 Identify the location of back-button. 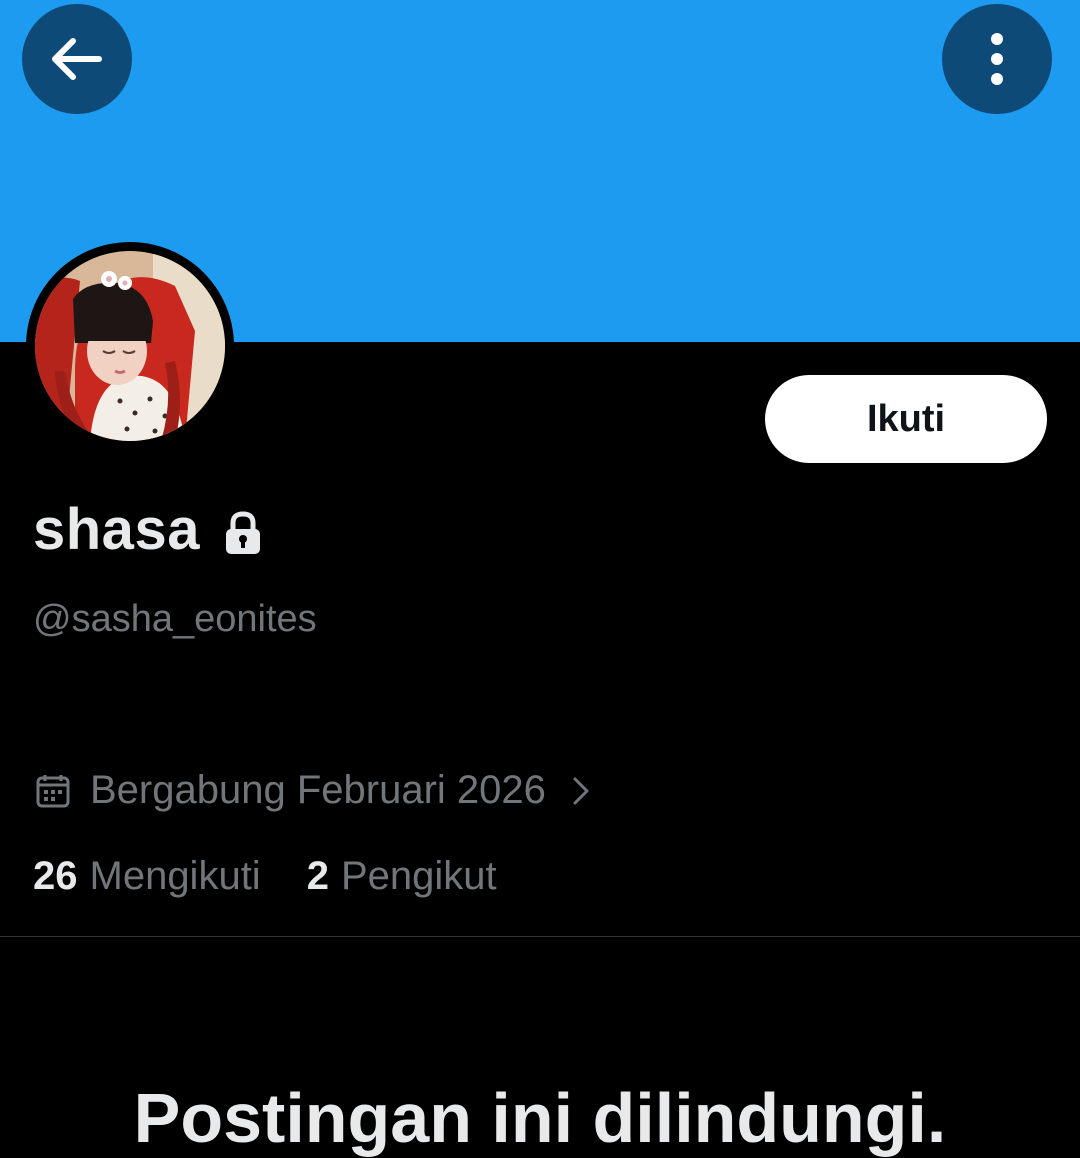
(77, 59).